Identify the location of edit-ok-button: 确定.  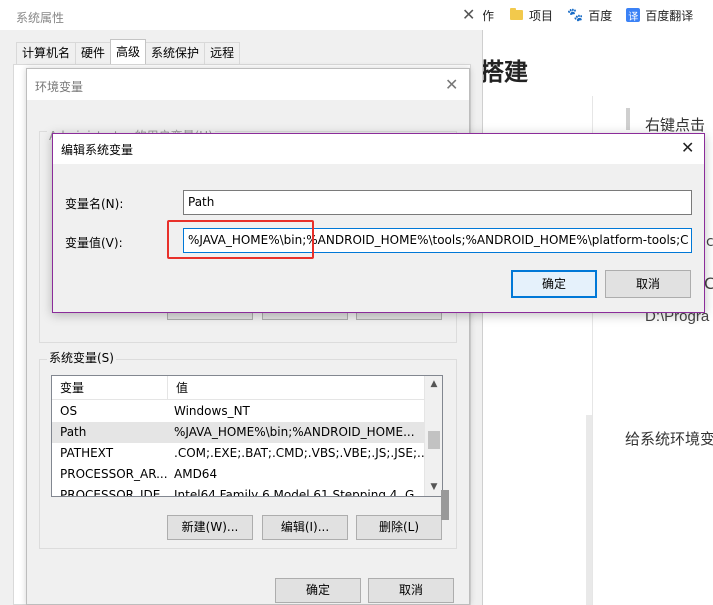
(554, 284).